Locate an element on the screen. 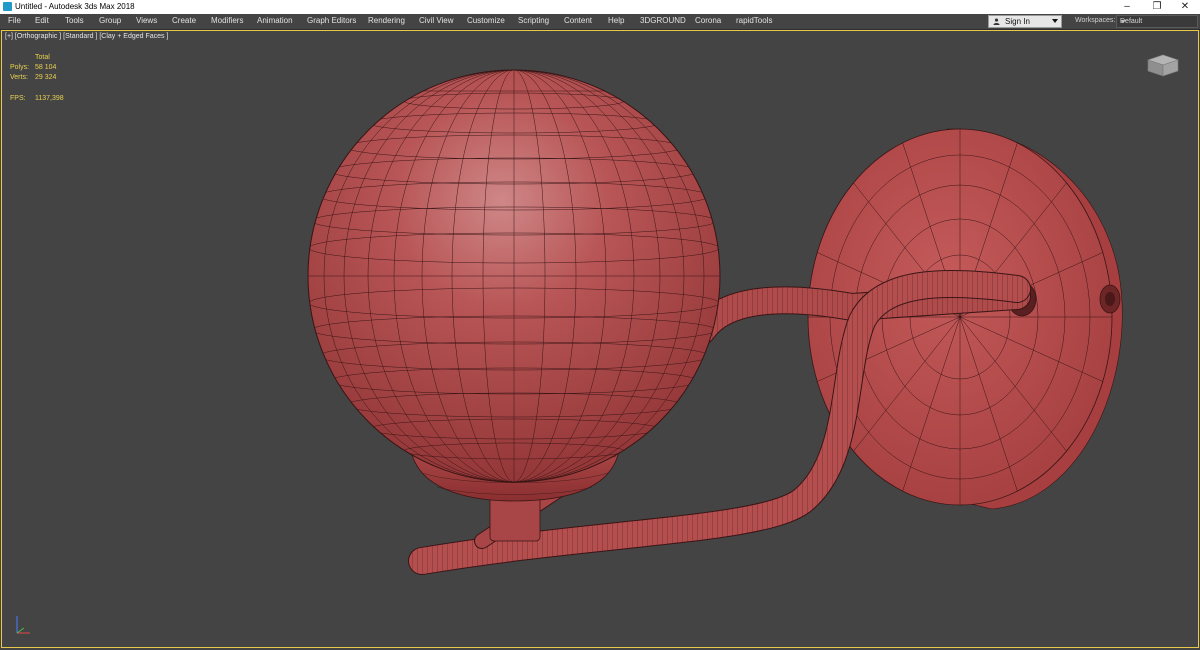  stats-fps-value: 1137,398 is located at coordinates (49, 98).